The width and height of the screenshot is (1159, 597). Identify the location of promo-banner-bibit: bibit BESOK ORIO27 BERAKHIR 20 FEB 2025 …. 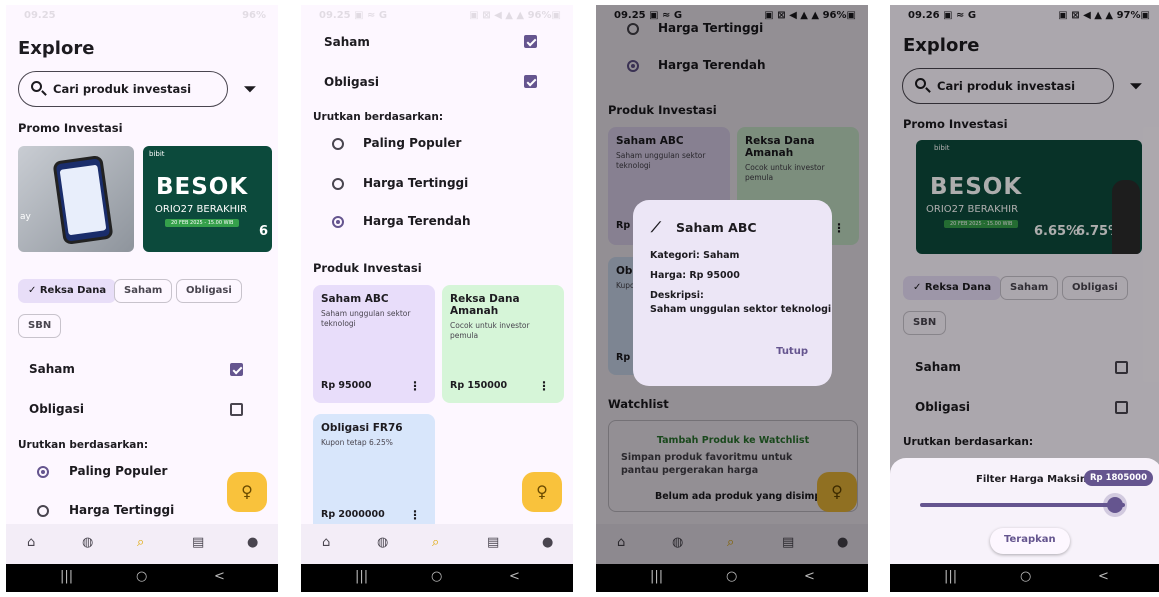
(207, 199).